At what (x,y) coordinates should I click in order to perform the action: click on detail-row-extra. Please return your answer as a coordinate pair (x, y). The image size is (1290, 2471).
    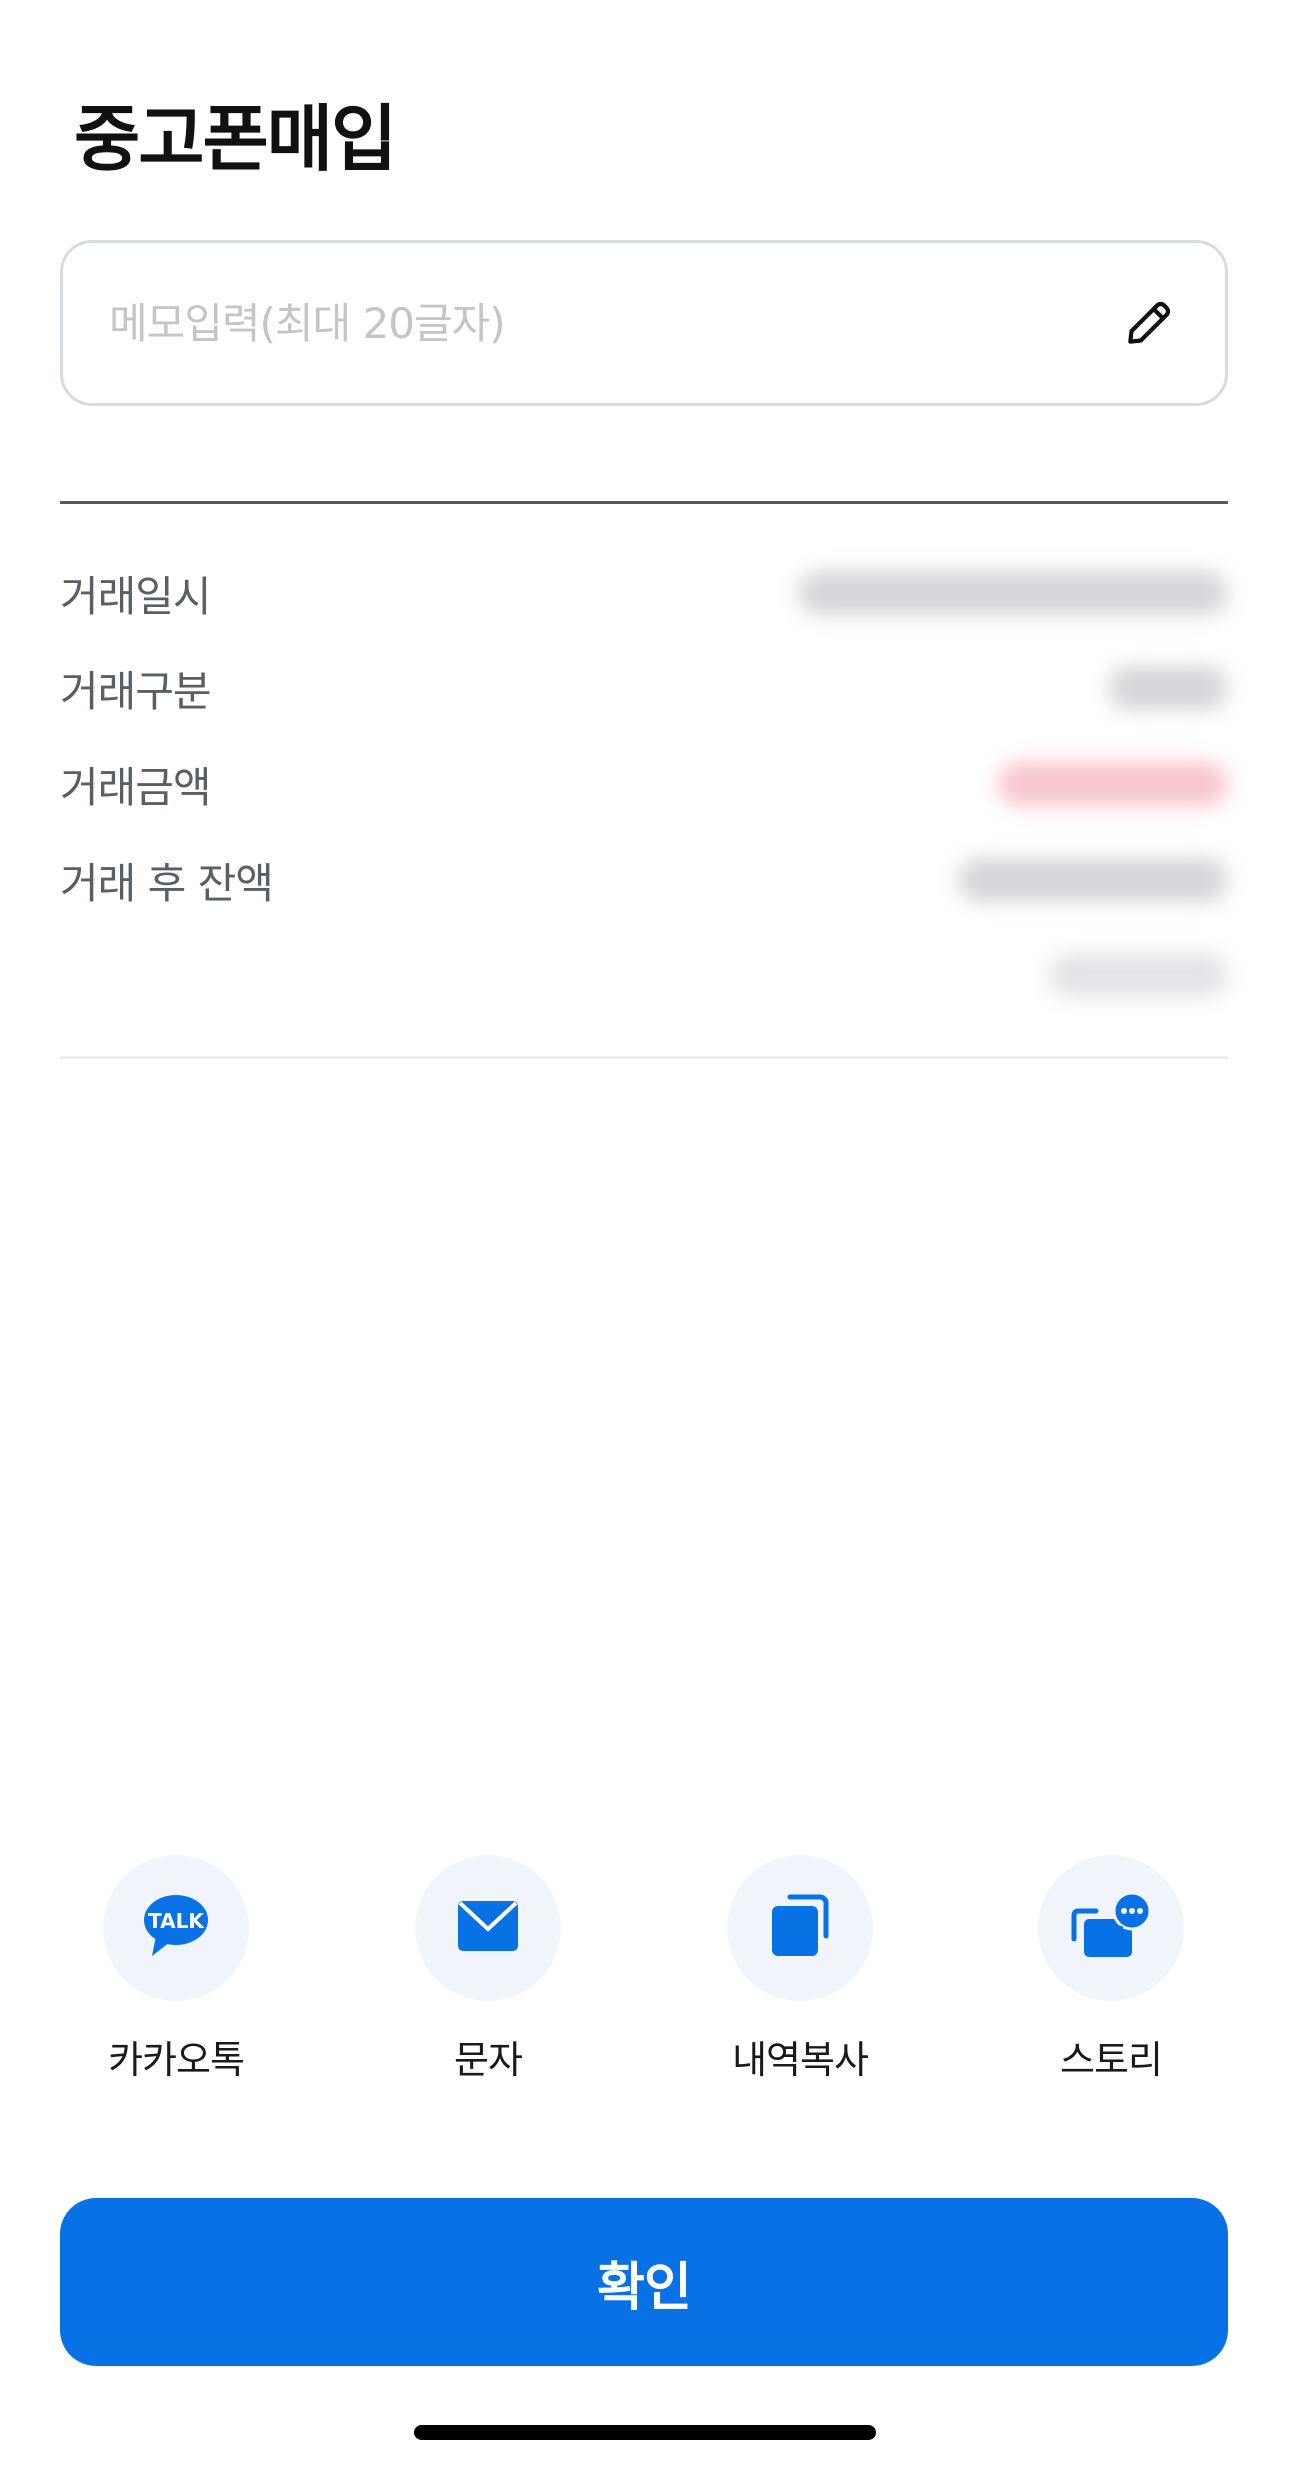
    Looking at the image, I should click on (644, 975).